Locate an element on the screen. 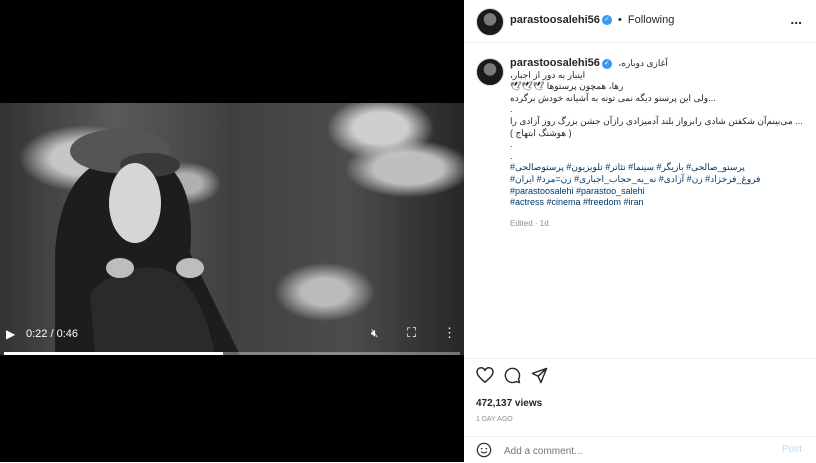 This screenshot has height=463, width=816. comment-icon is located at coordinates (512, 378).